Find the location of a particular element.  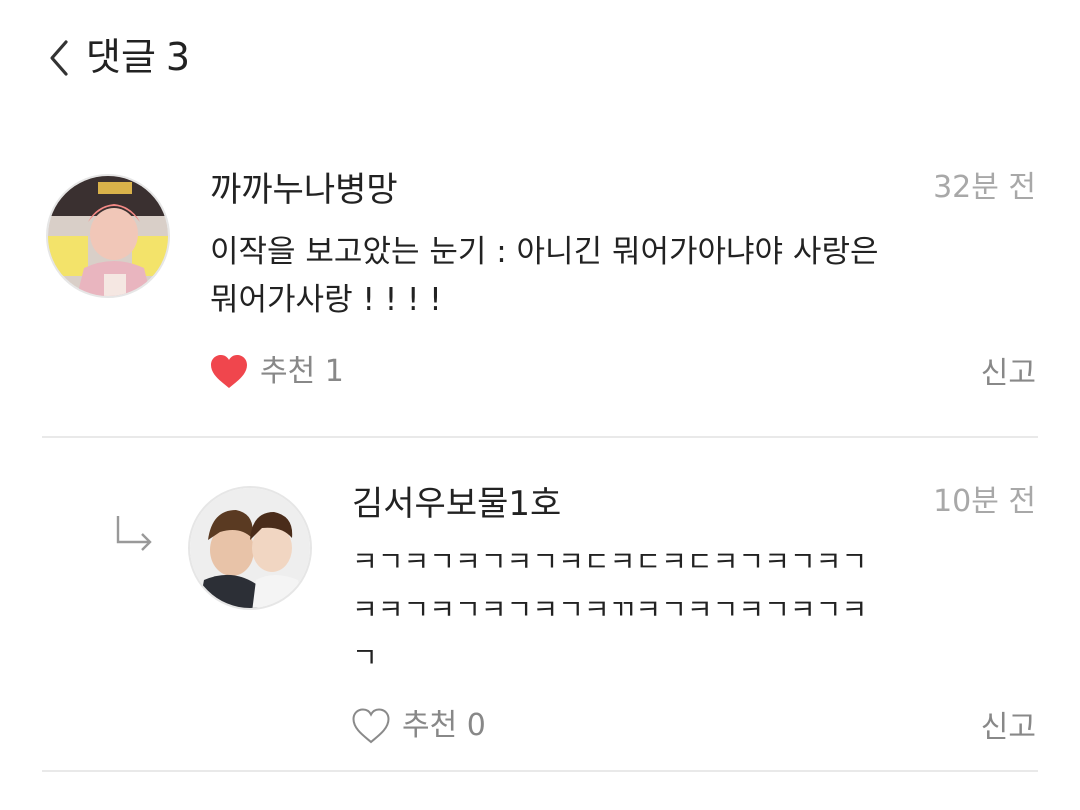

back-button is located at coordinates (62, 58).